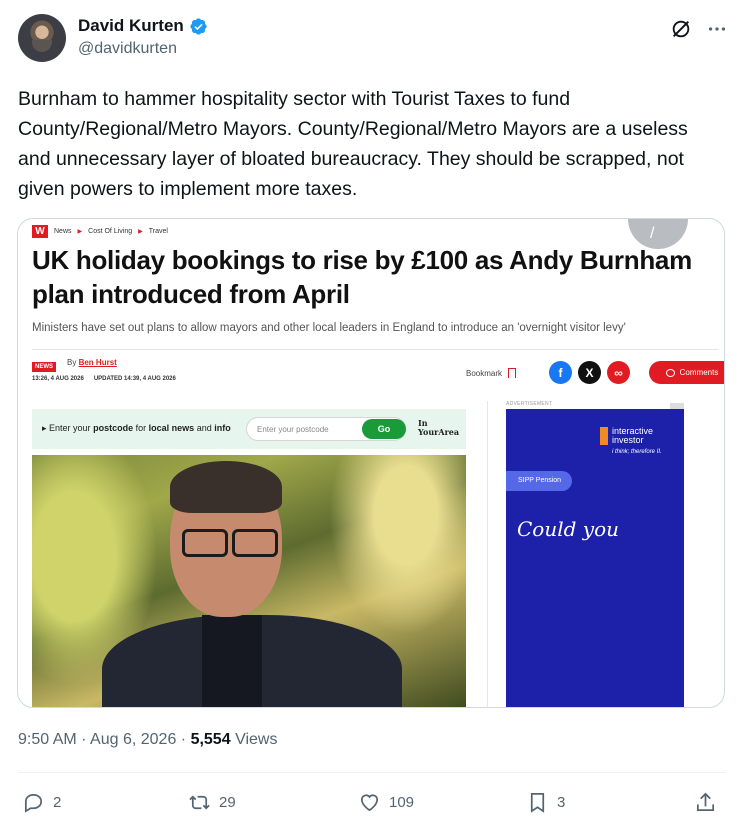 This screenshot has width=744, height=832. What do you see at coordinates (42, 38) in the screenshot?
I see `avatar` at bounding box center [42, 38].